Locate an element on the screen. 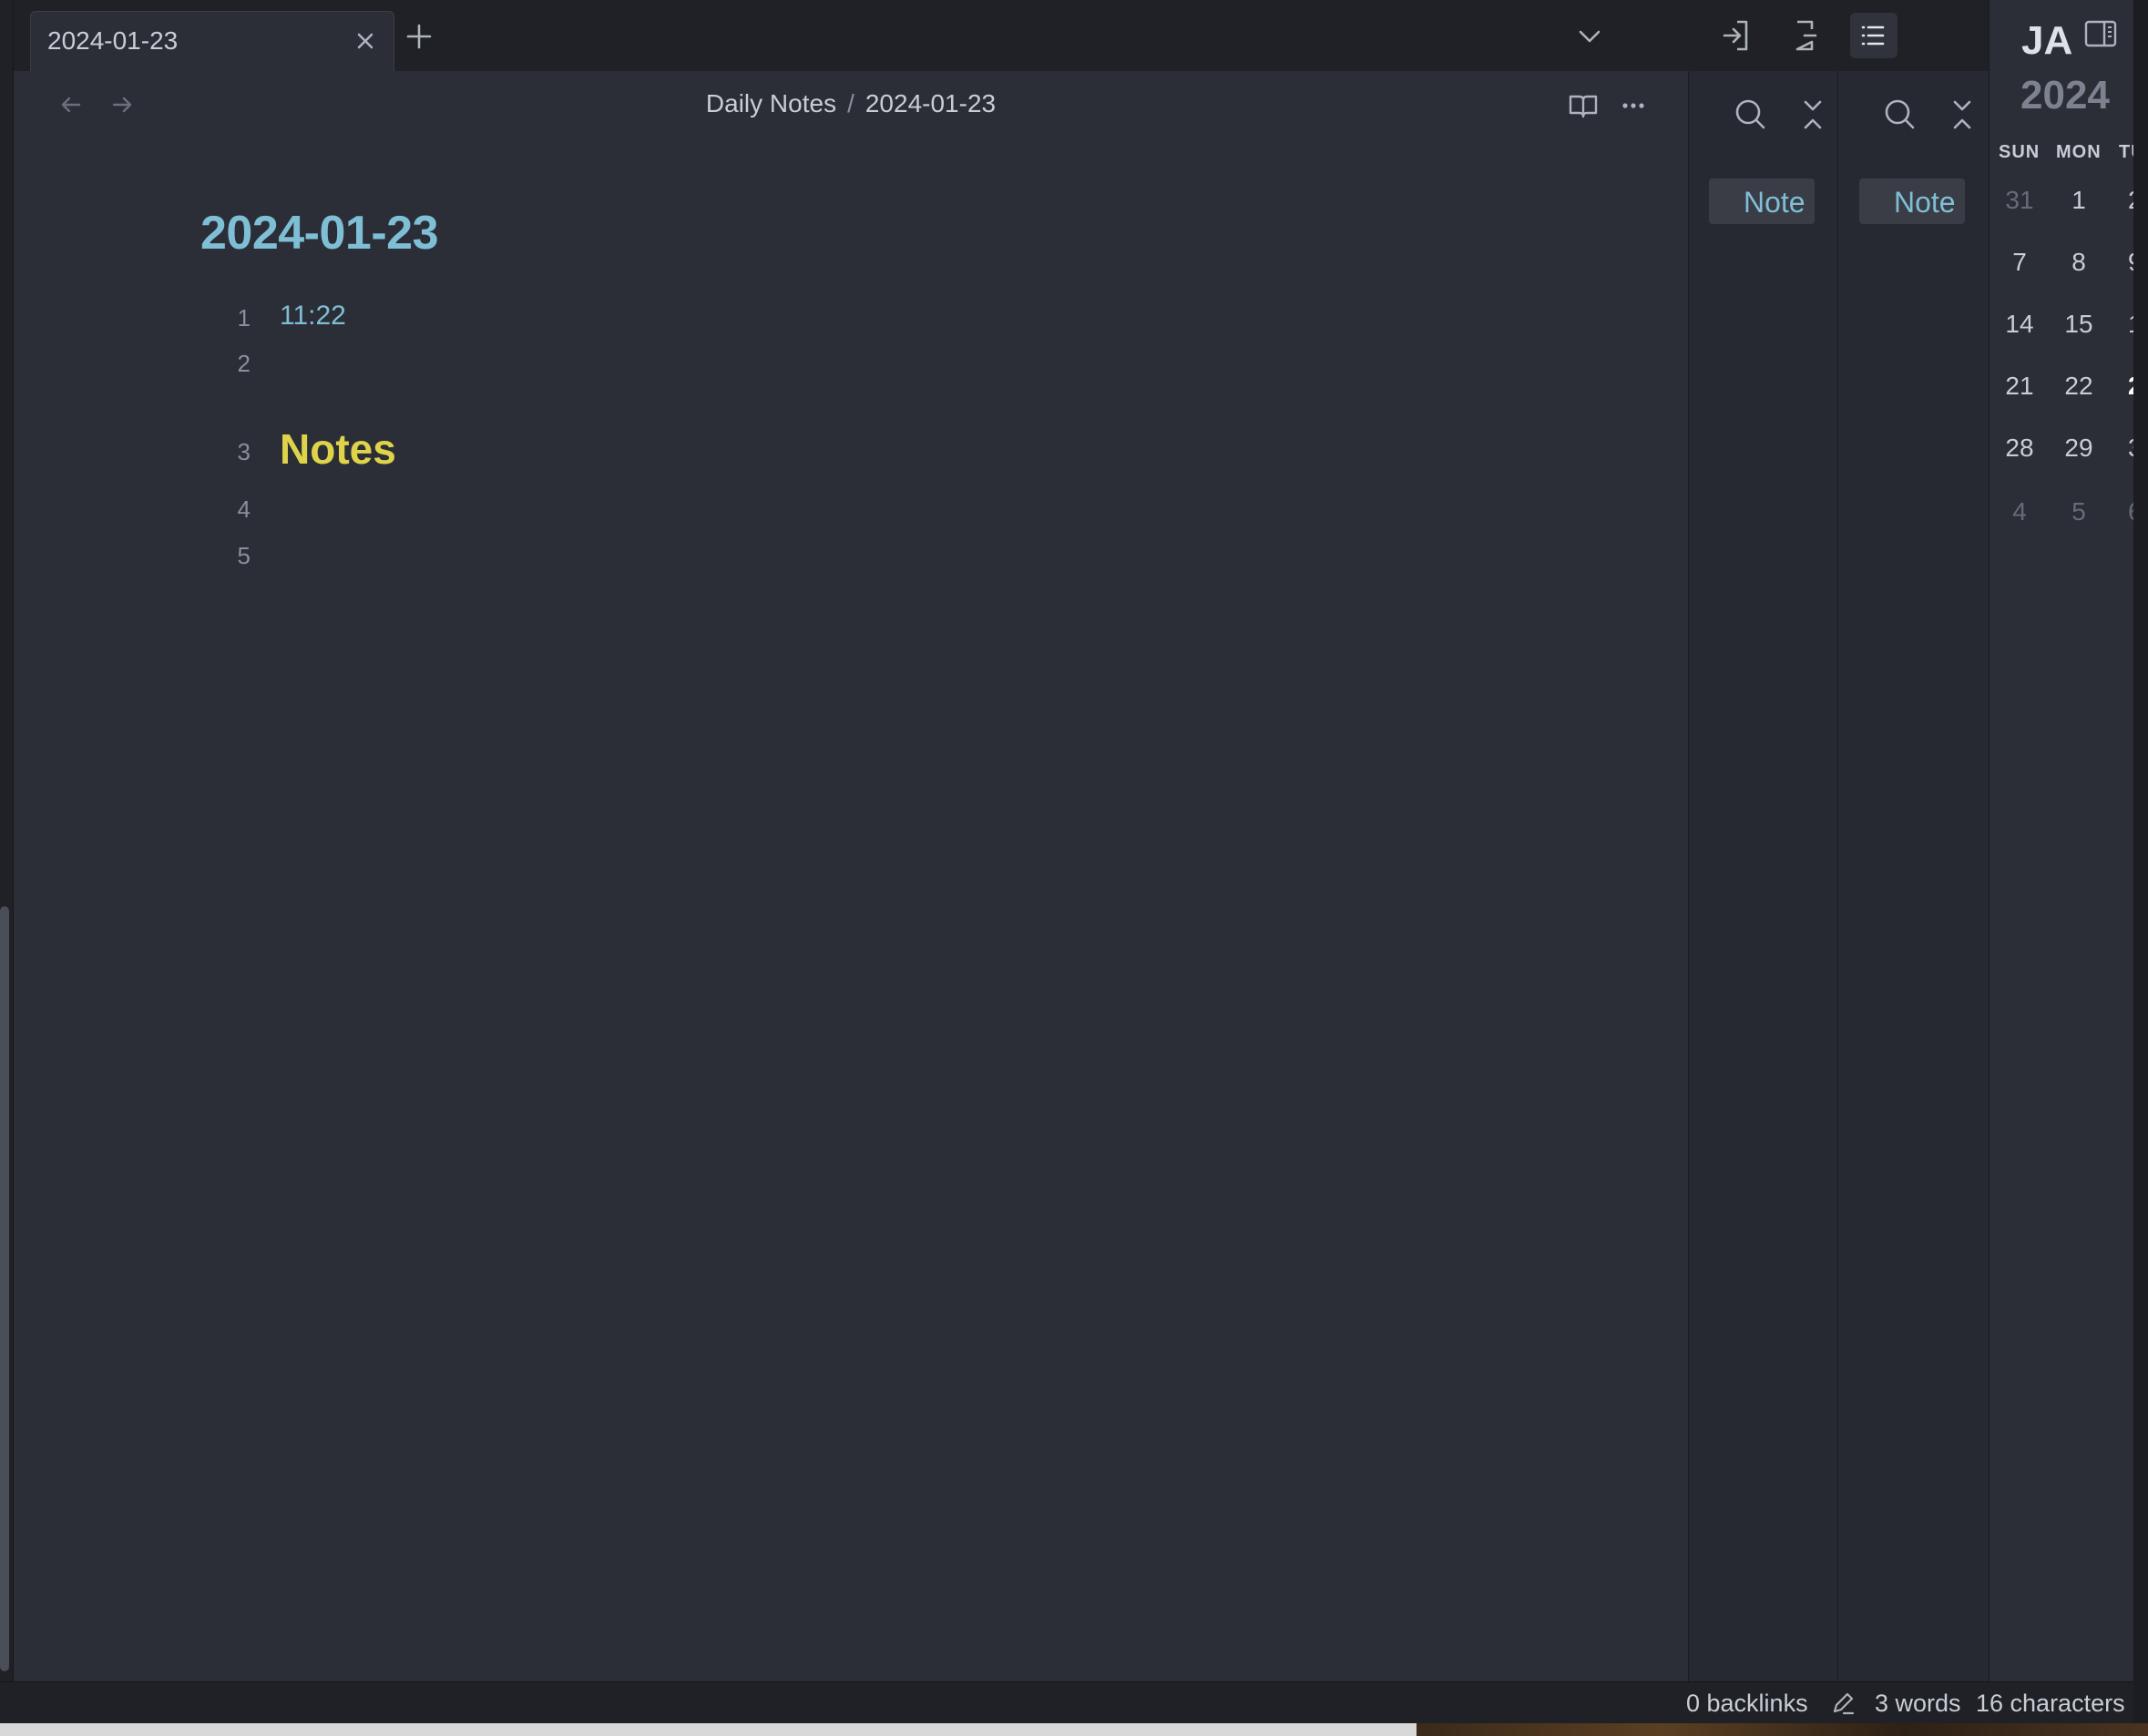 The image size is (2148, 1736). inline-title: 2024-01-23 is located at coordinates (319, 233).